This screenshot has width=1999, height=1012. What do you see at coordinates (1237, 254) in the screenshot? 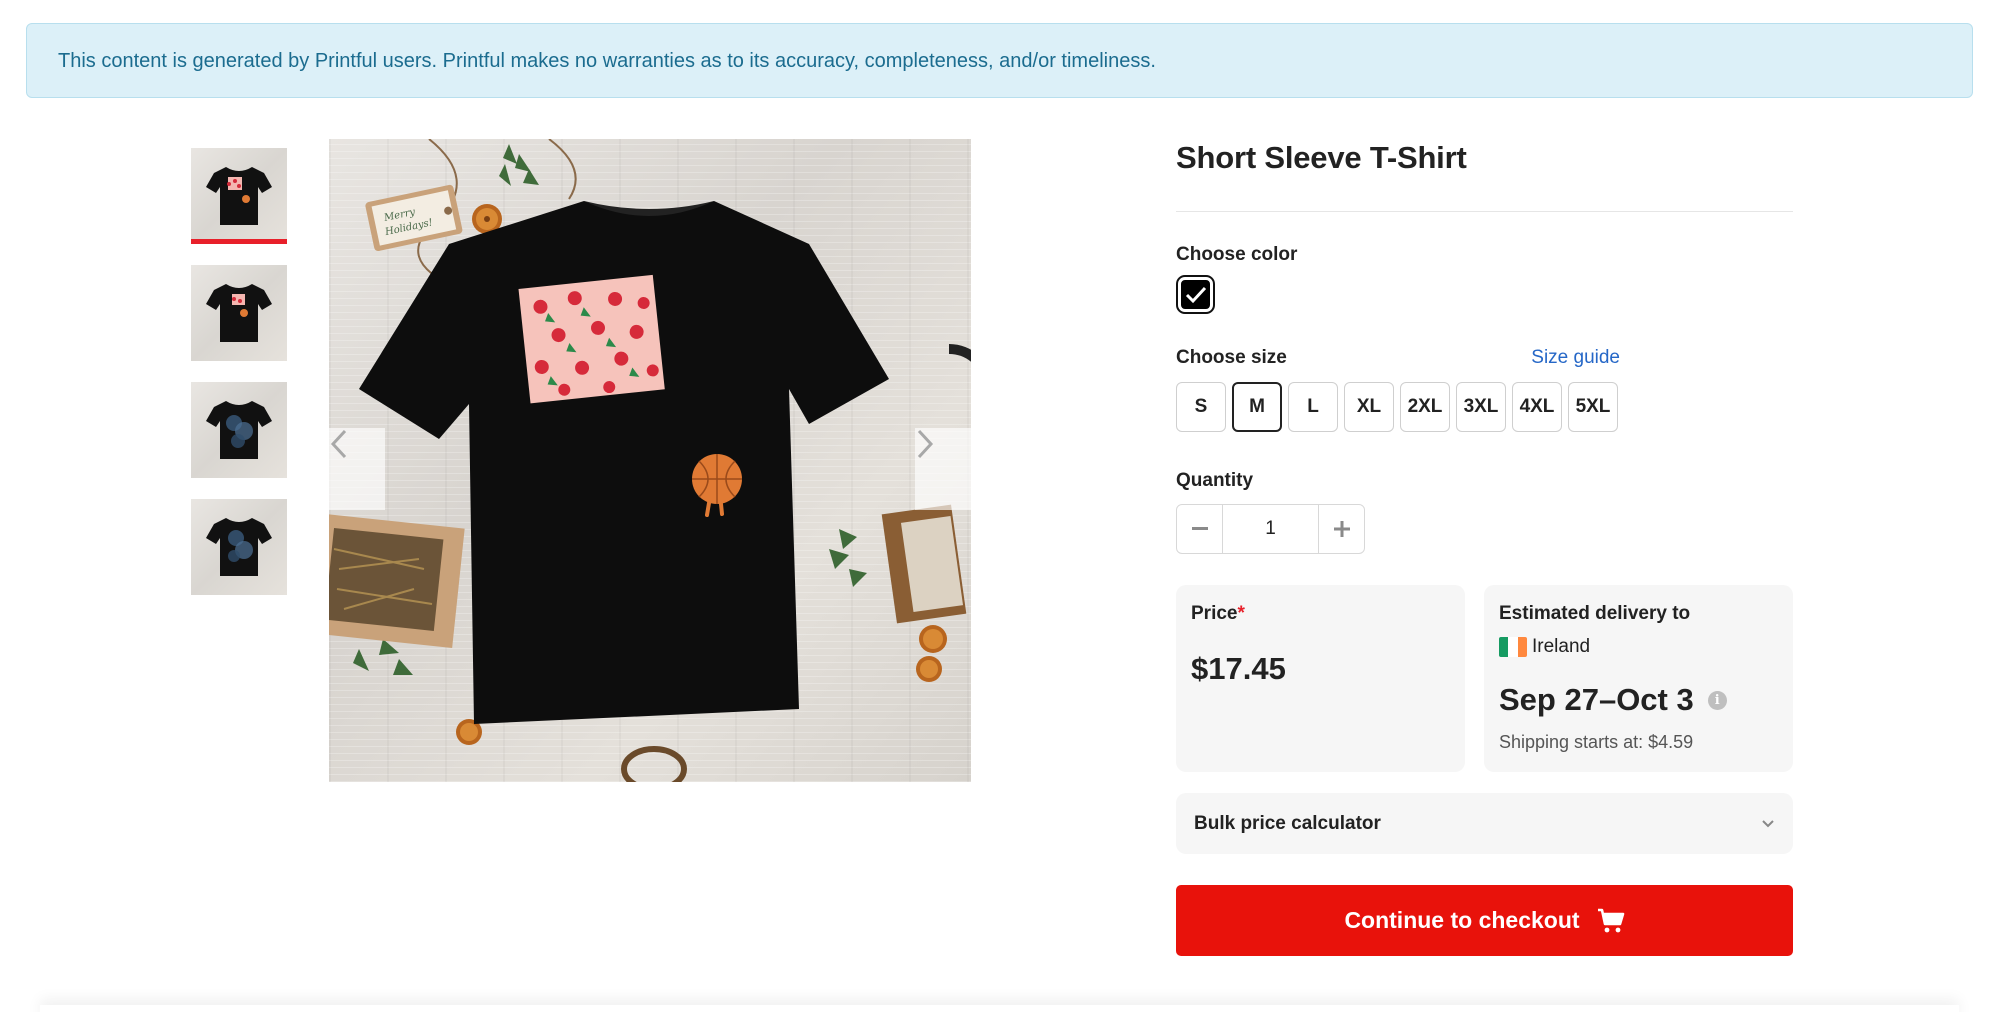
I see `color-label: Choose color` at bounding box center [1237, 254].